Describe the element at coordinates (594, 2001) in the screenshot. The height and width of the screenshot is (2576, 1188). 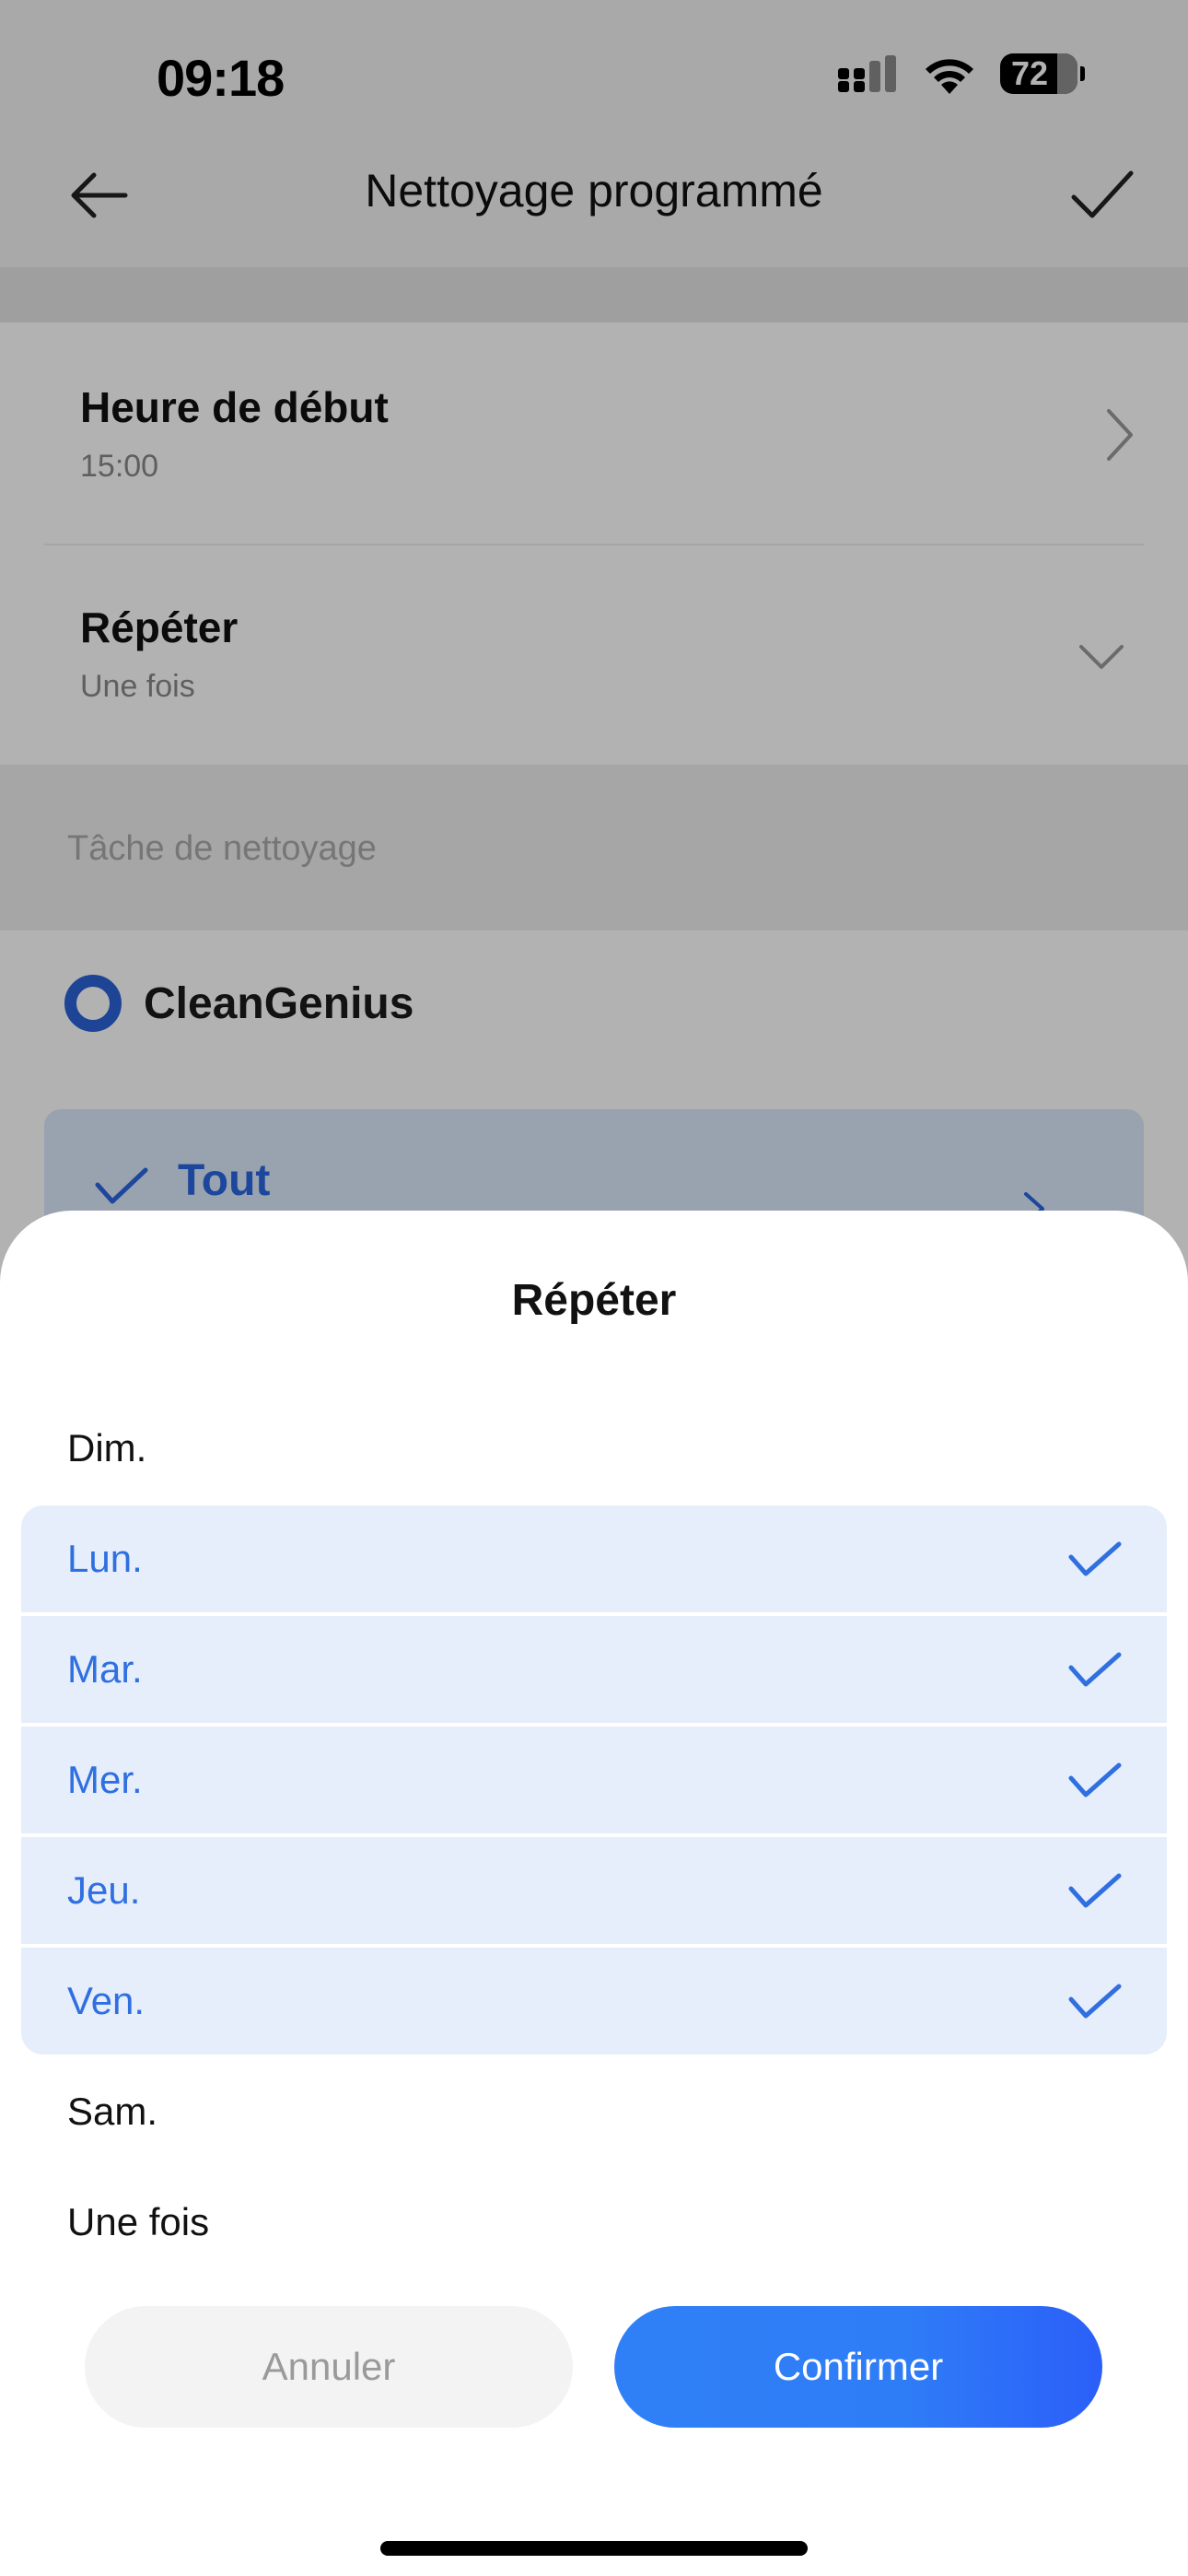
I see `option-ven: Ven.` at that location.